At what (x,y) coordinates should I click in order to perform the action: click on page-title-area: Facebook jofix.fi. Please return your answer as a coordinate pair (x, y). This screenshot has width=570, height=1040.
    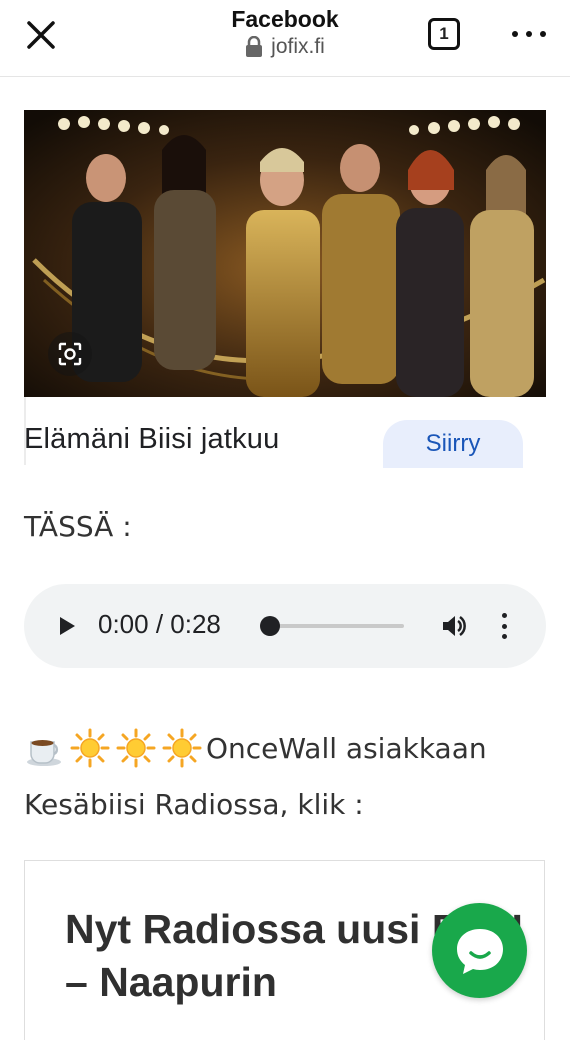
    Looking at the image, I should click on (285, 32).